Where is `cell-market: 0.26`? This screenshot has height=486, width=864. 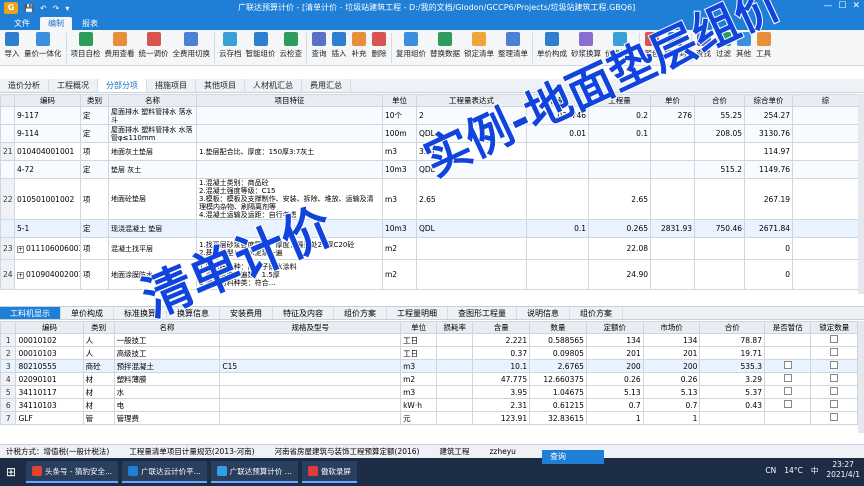 cell-market: 0.26 is located at coordinates (671, 379).